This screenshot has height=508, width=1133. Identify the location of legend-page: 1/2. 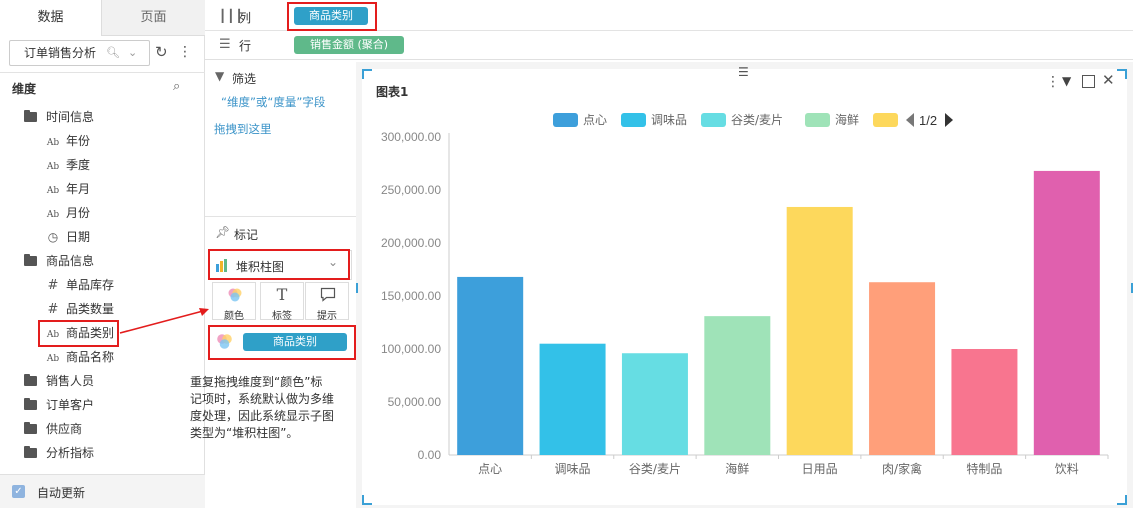
(928, 120).